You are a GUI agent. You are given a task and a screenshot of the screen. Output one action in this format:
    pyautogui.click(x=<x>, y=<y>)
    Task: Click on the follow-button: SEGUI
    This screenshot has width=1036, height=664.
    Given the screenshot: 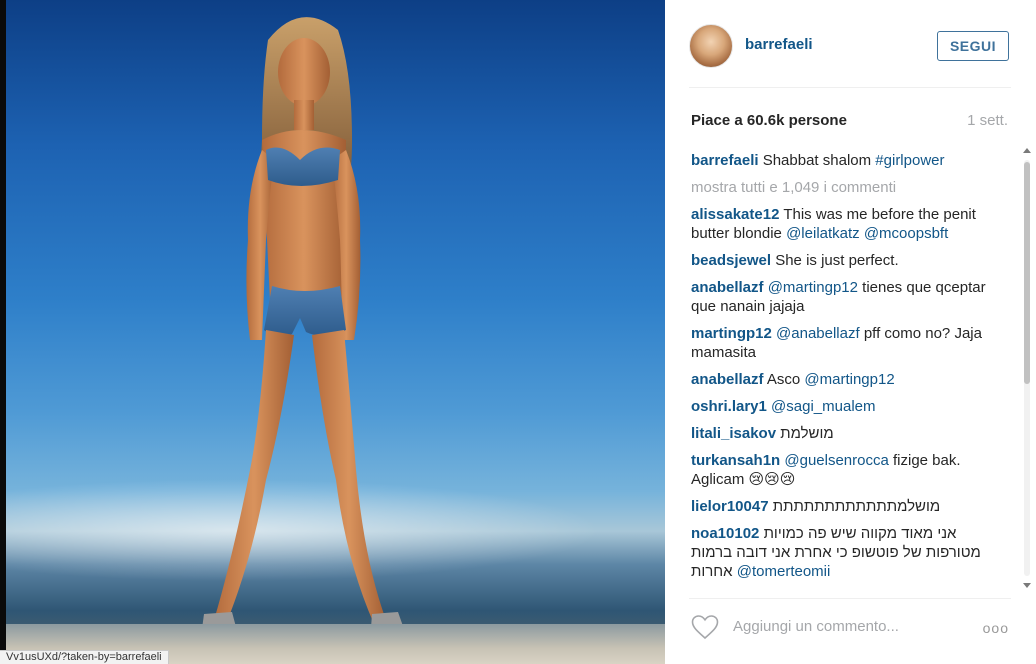 What is the action you would take?
    pyautogui.click(x=973, y=46)
    